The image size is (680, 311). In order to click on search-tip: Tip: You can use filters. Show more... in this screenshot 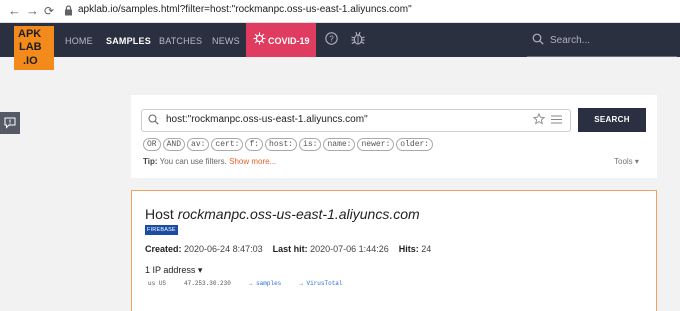, I will do `click(209, 161)`.